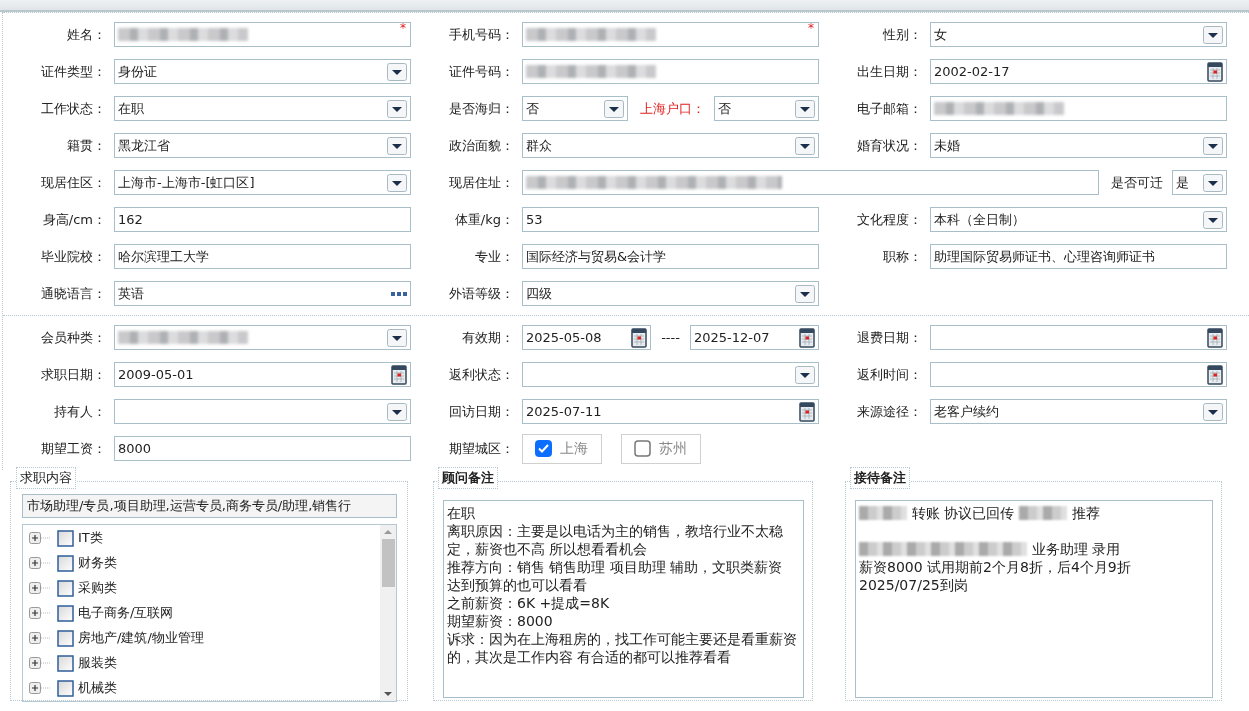 Image resolution: width=1249 pixels, height=711 pixels. What do you see at coordinates (562, 448) in the screenshot?
I see `checkbox-button: 上海` at bounding box center [562, 448].